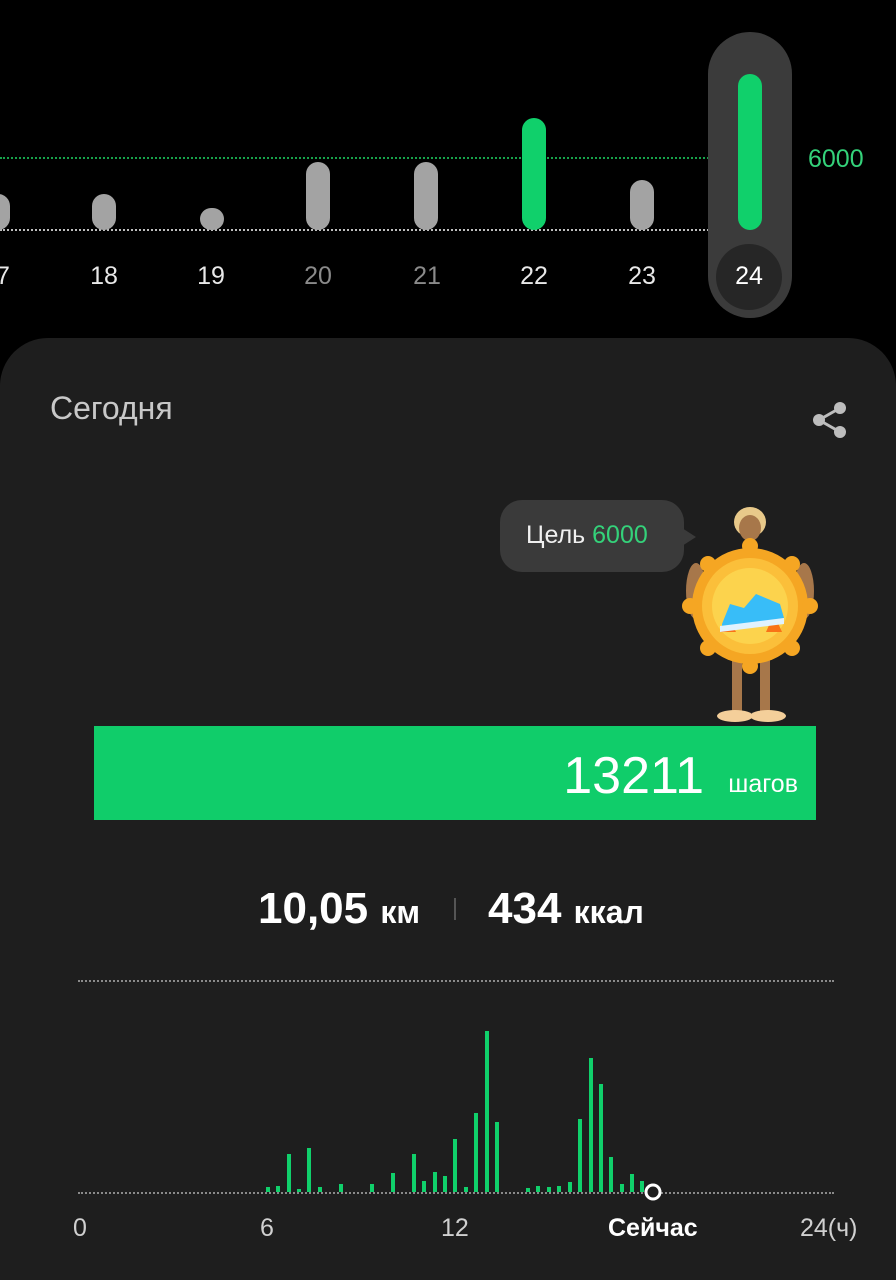  I want to click on steps-progress-bar: 13211 шагов, so click(455, 773).